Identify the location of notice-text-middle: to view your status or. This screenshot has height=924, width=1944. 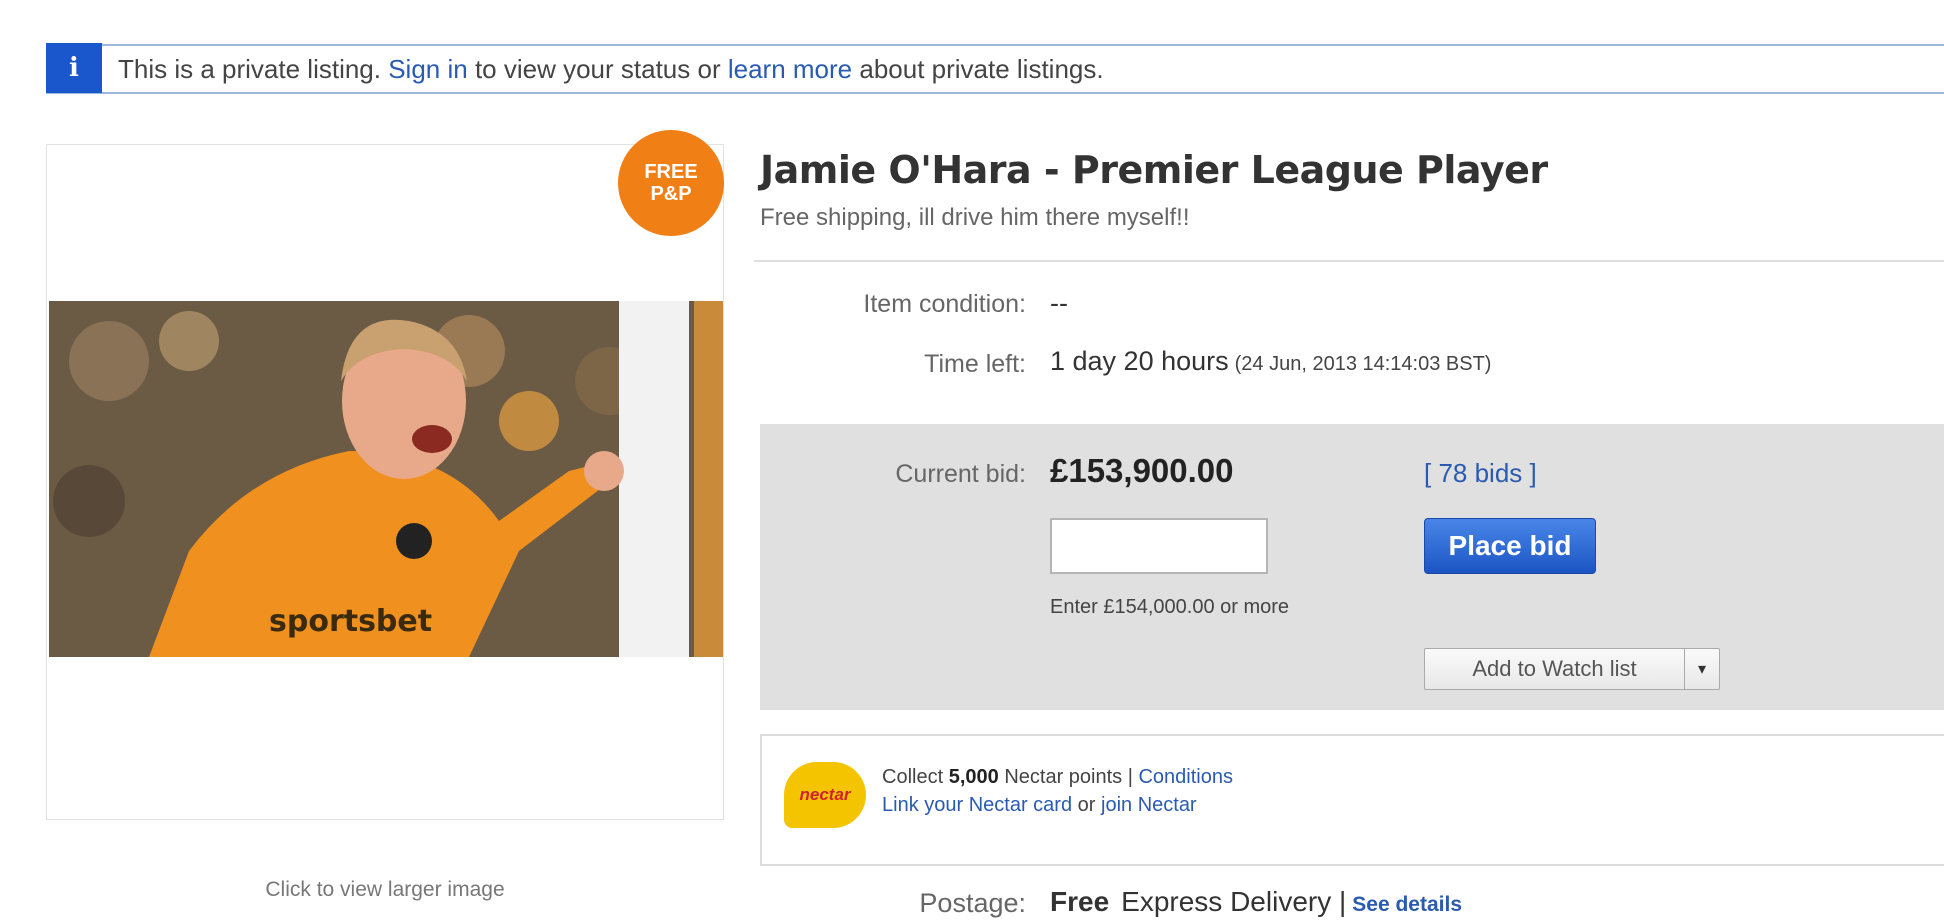
(597, 68).